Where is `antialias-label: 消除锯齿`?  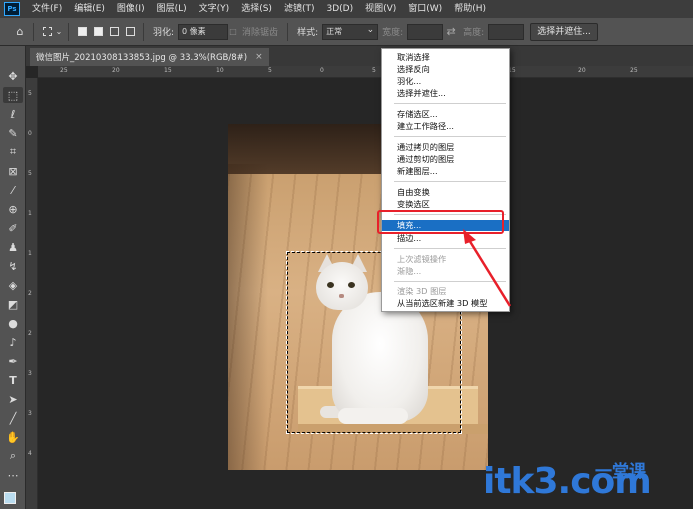 antialias-label: 消除锯齿 is located at coordinates (260, 33).